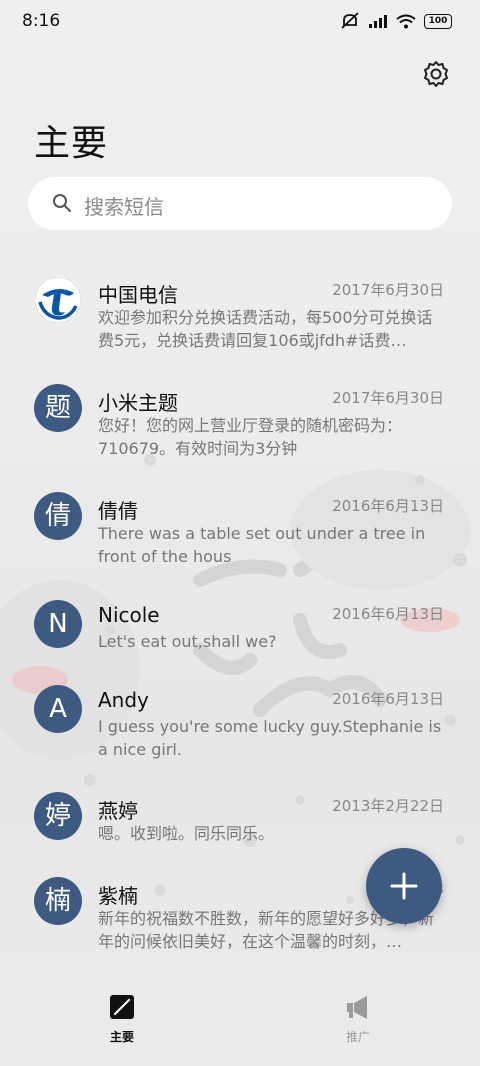 This screenshot has height=1066, width=480. I want to click on search-bar: 搜索短信, so click(240, 203).